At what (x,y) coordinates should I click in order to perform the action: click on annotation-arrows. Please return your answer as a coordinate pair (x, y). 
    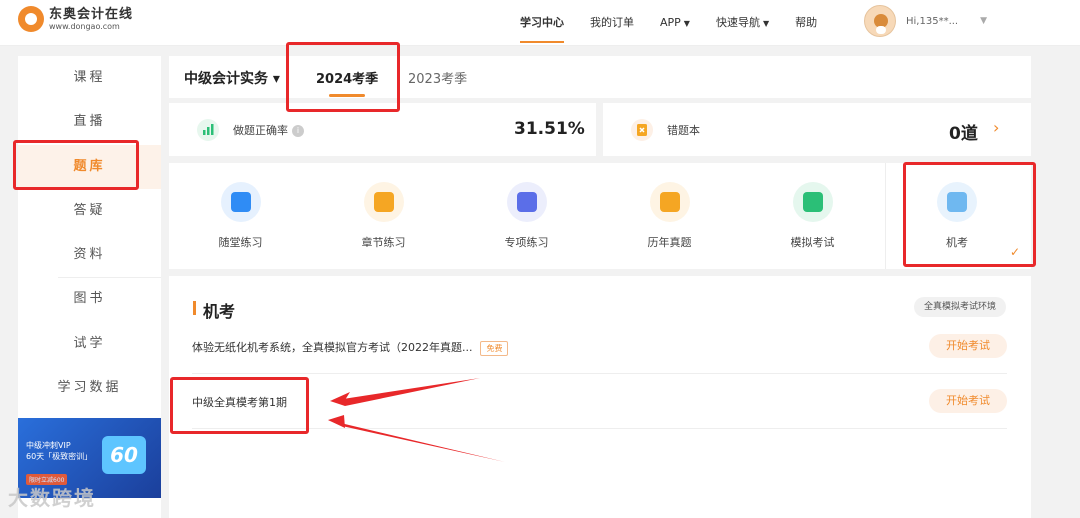
    Looking at the image, I should click on (416, 420).